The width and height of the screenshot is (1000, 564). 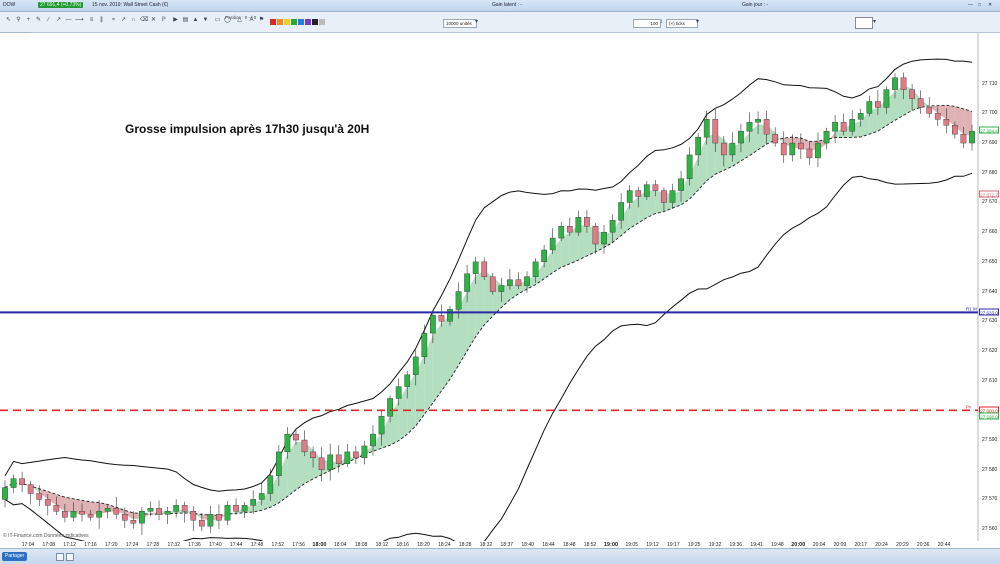 I want to click on price-tick: 27 640, so click(x=989, y=292).